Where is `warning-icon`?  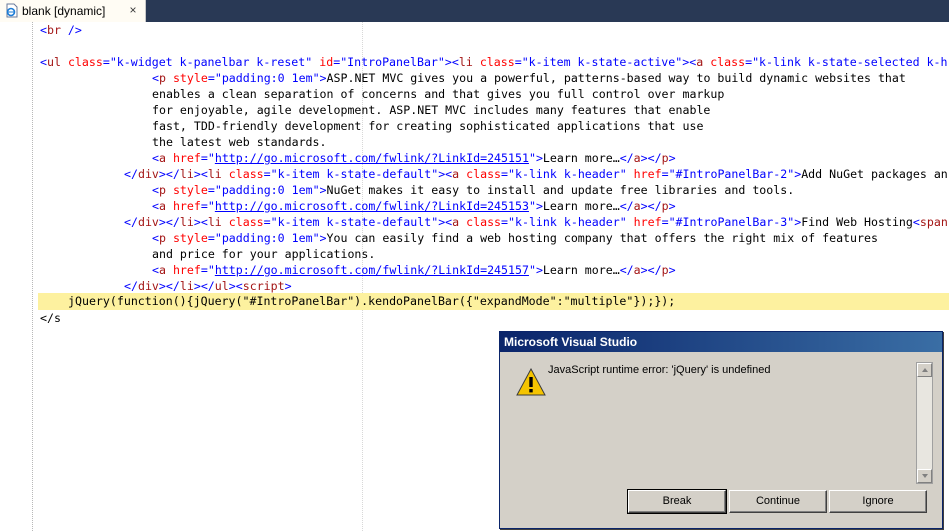
warning-icon is located at coordinates (531, 382).